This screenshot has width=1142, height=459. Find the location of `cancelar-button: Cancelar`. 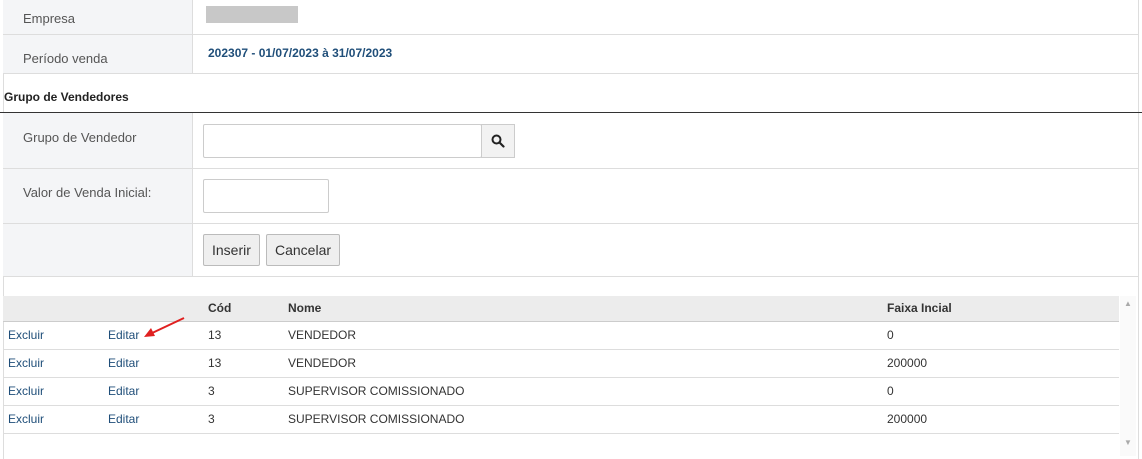

cancelar-button: Cancelar is located at coordinates (303, 250).